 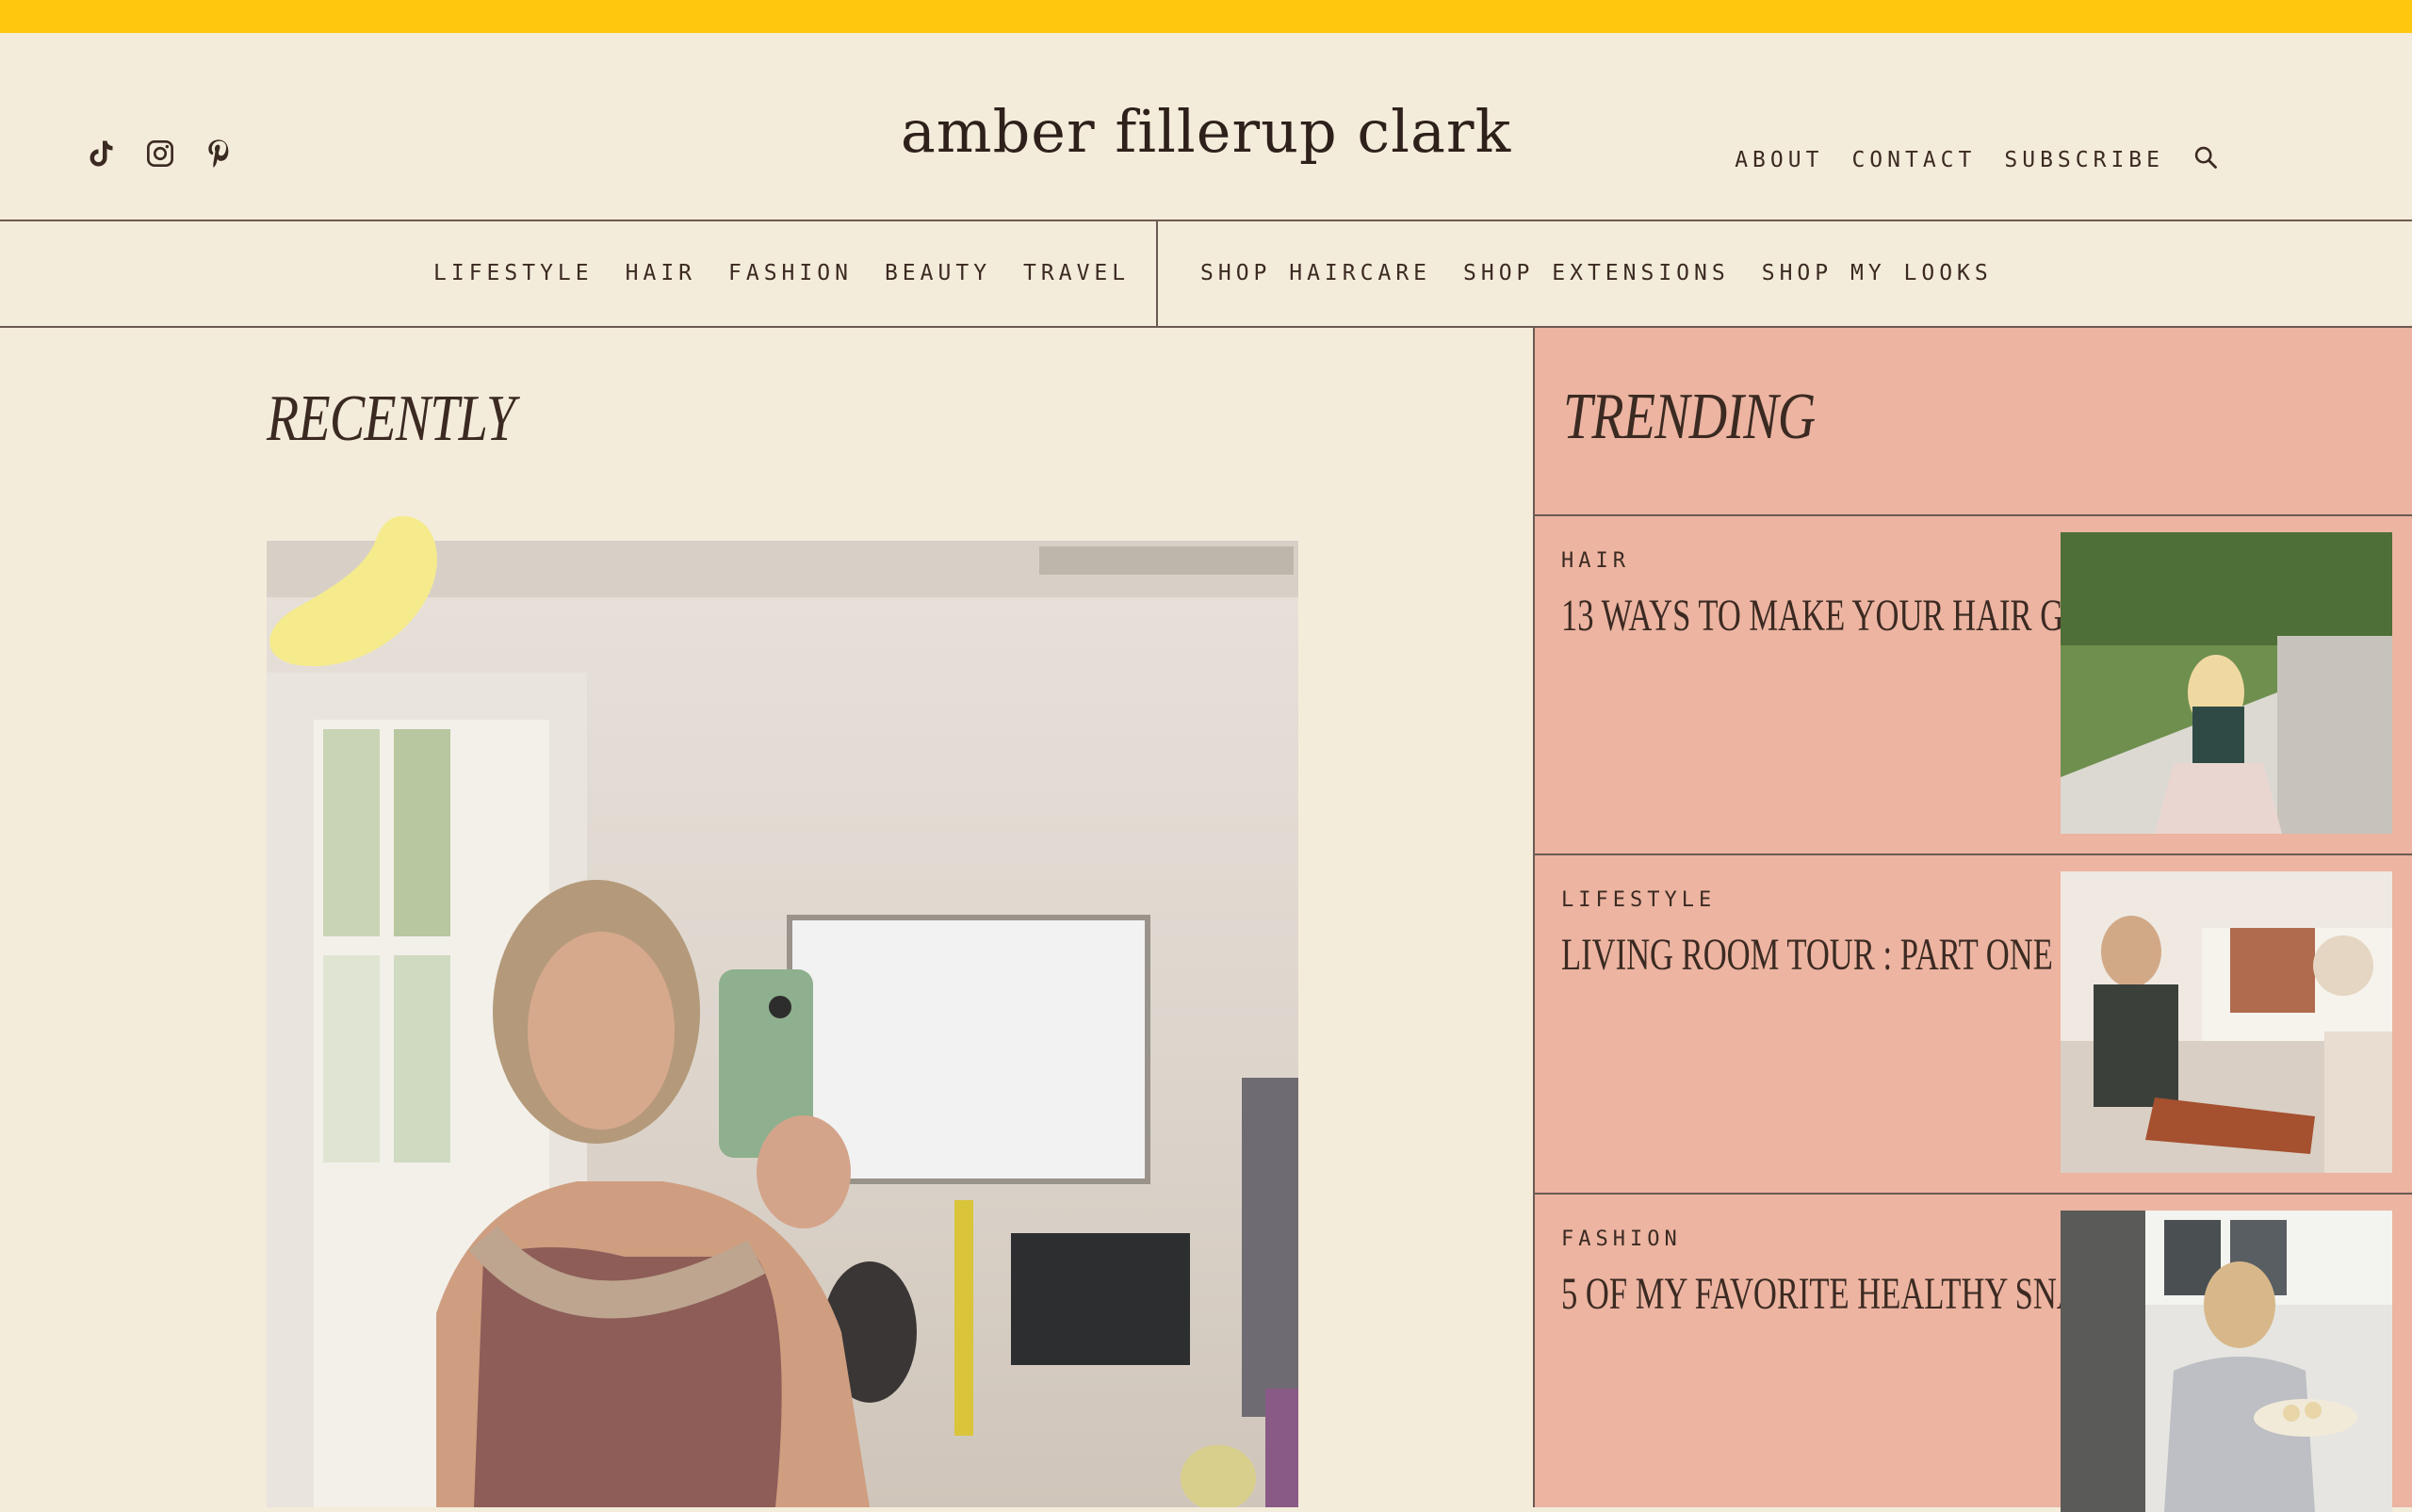 I want to click on trending-category: FASHION, so click(x=1621, y=1239).